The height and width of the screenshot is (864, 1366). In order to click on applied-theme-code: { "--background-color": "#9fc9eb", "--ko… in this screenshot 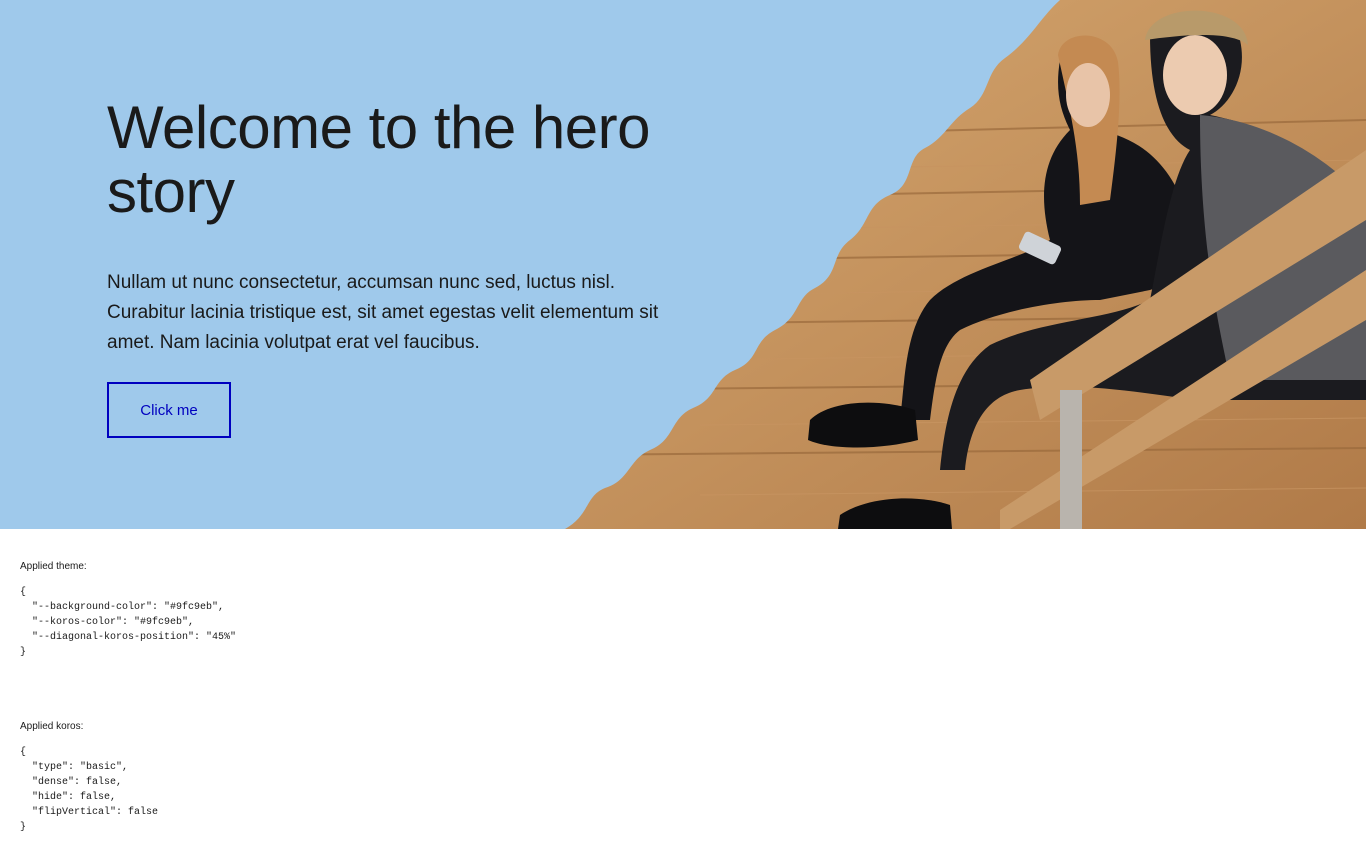, I will do `click(128, 622)`.